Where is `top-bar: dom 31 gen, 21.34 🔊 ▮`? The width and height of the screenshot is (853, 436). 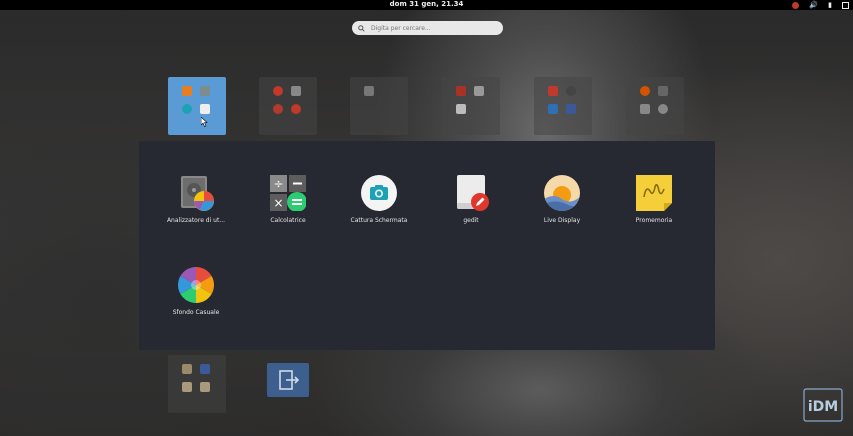 top-bar: dom 31 gen, 21.34 🔊 ▮ is located at coordinates (426, 5).